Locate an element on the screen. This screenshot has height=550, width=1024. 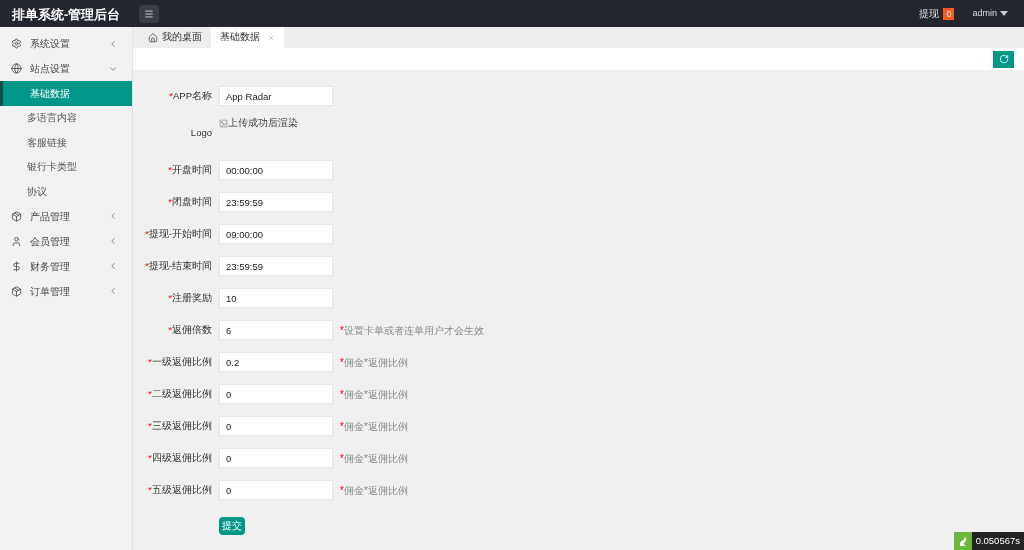
field-hint: *设置卡单或者连单用户才会生效 is located at coordinates (412, 330).